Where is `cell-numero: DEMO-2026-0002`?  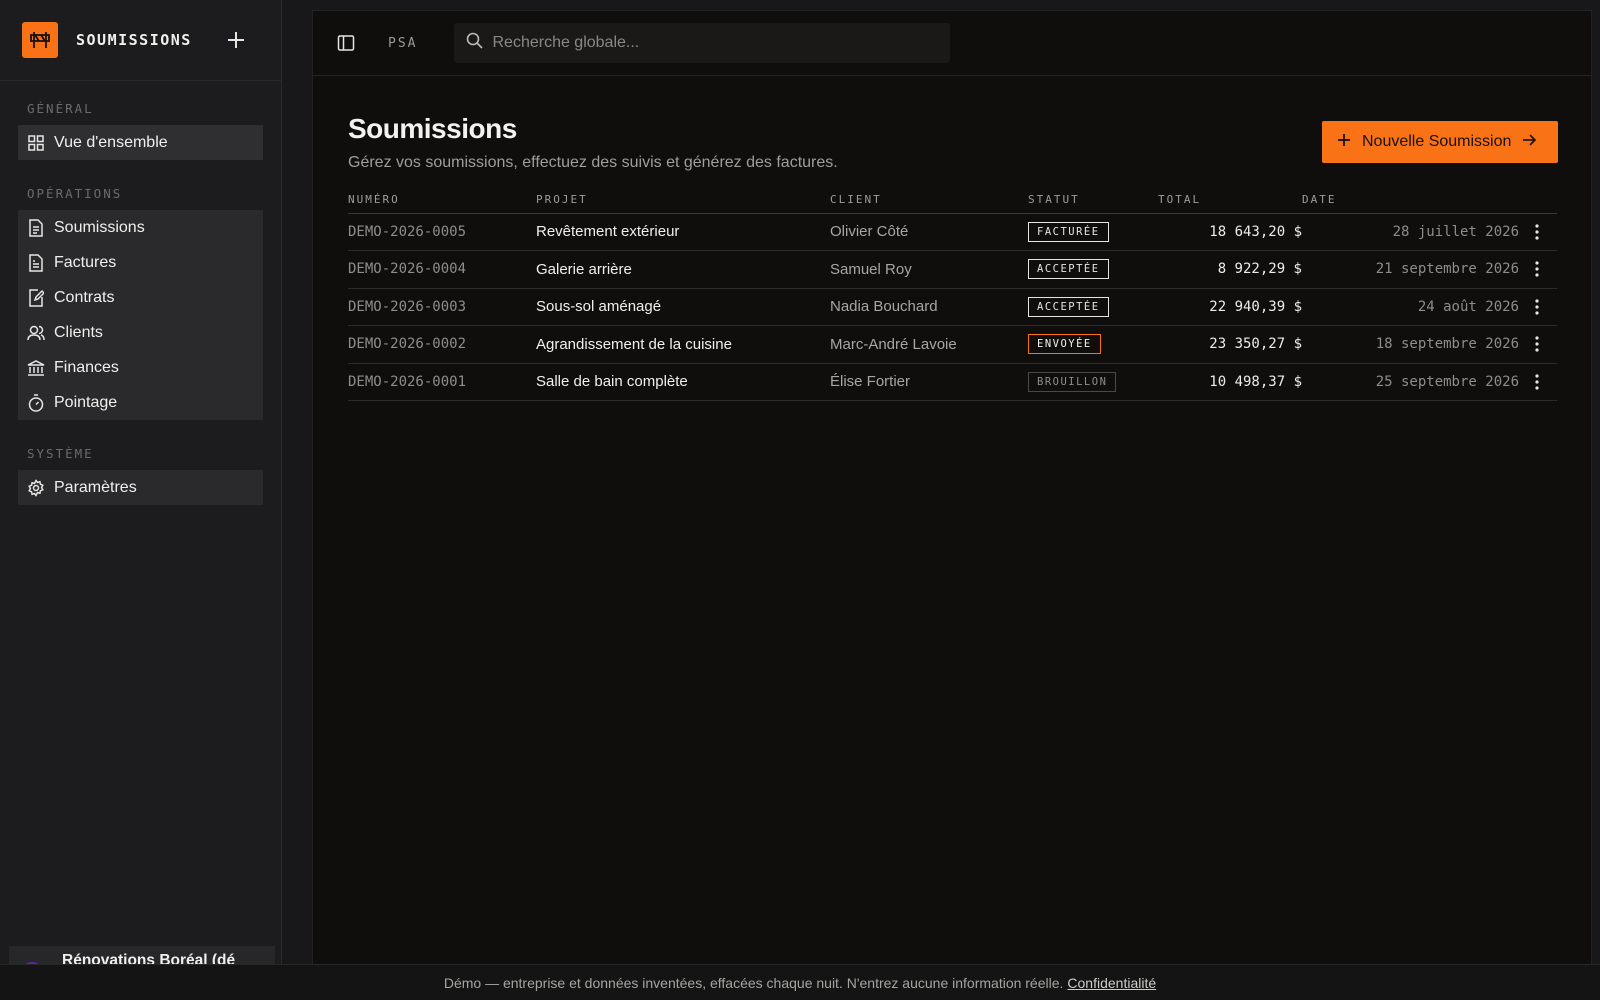
cell-numero: DEMO-2026-0002 is located at coordinates (442, 344).